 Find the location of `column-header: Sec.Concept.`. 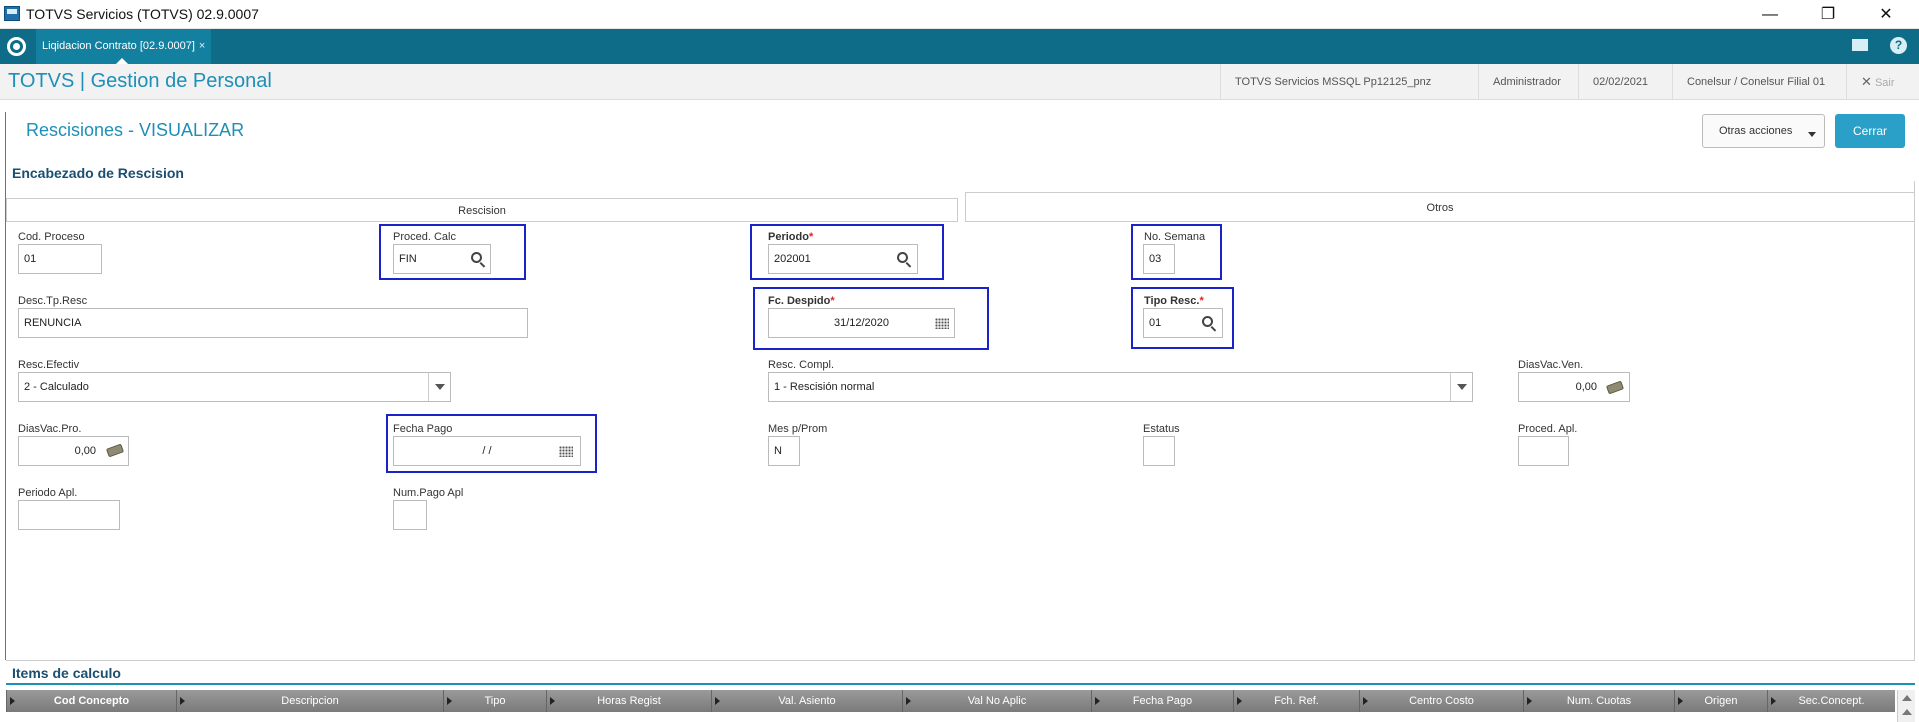

column-header: Sec.Concept. is located at coordinates (1831, 701).